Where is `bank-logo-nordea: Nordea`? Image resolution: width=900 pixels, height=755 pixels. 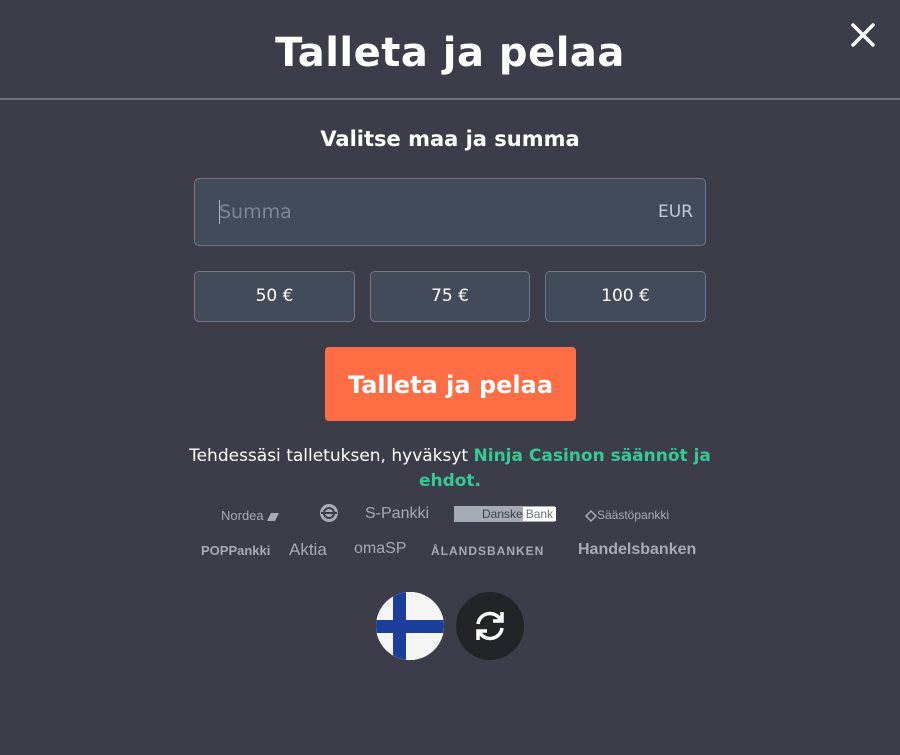
bank-logo-nordea: Nordea is located at coordinates (250, 516).